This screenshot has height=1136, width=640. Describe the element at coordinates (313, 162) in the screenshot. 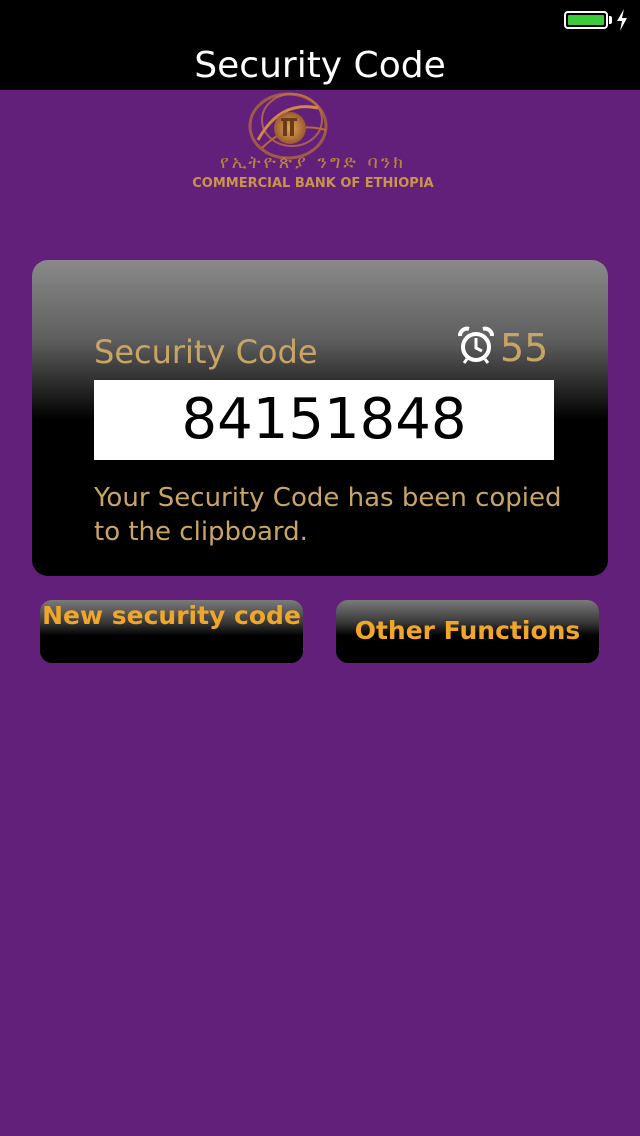

I see `logo-amharic-text: የኢትዮጵያ ንግድ ባንክ` at that location.